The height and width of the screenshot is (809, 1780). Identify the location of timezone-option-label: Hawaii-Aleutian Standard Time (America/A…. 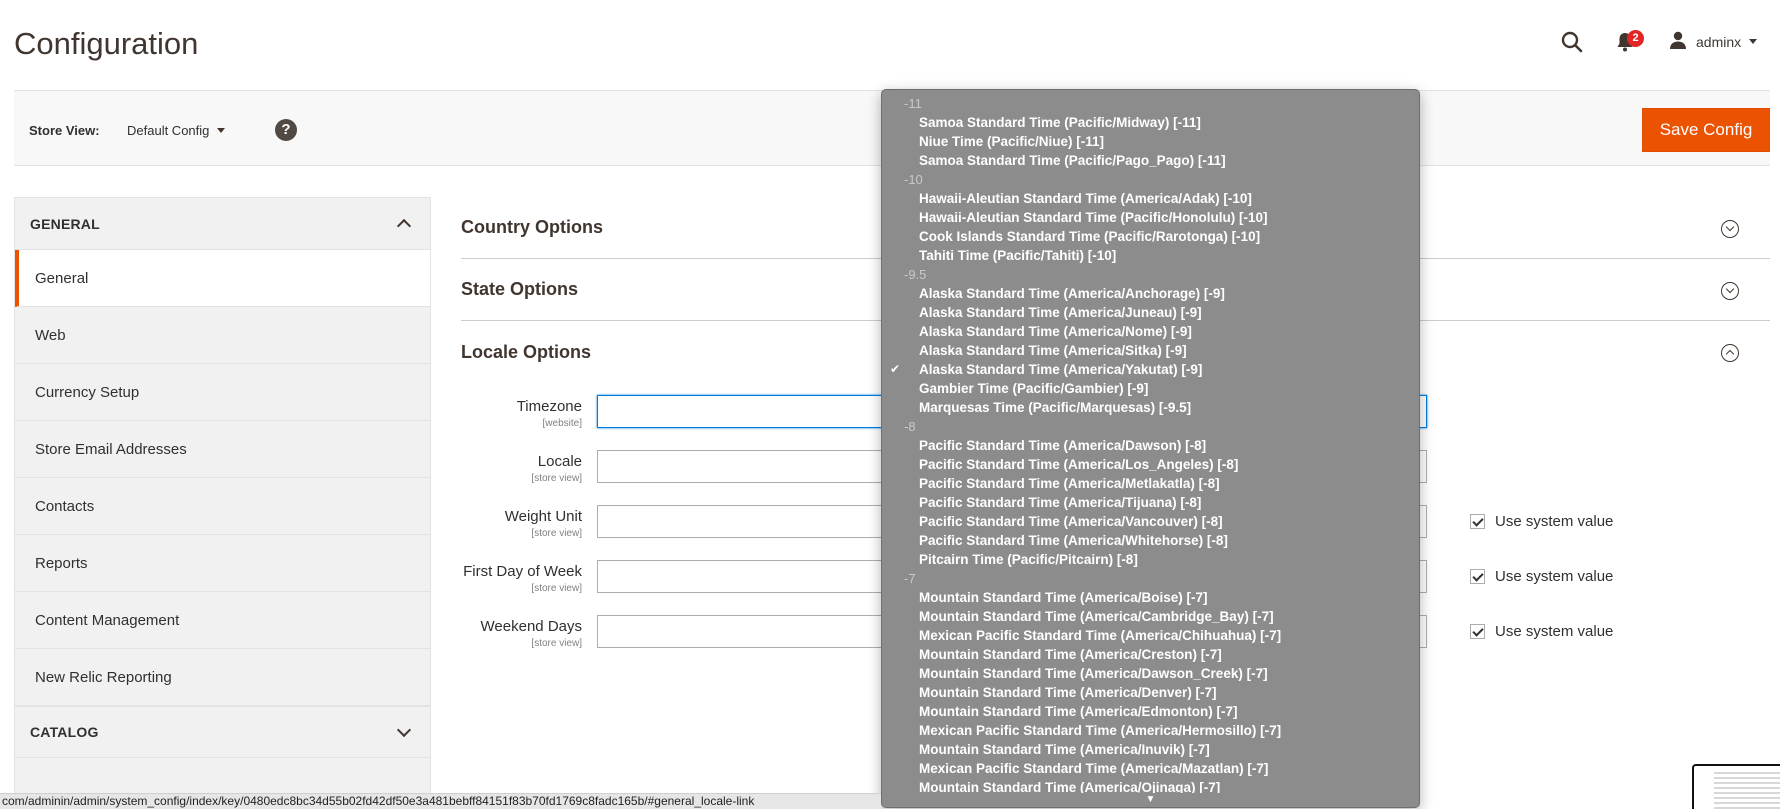
(1085, 198).